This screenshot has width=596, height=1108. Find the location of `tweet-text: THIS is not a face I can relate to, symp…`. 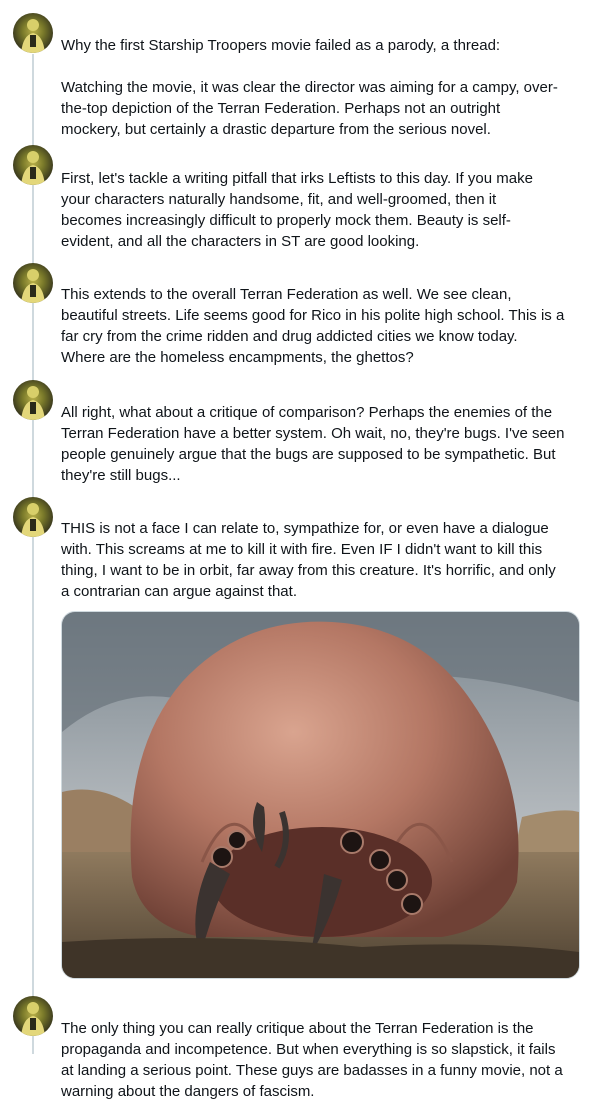

tweet-text: THIS is not a face I can relate to, symp… is located at coordinates (308, 560).